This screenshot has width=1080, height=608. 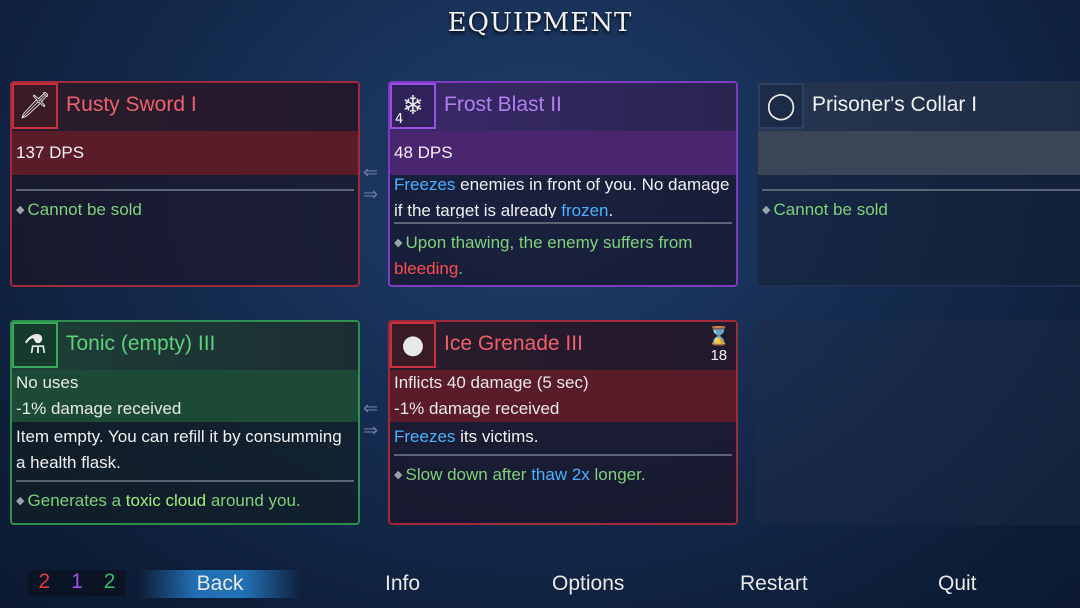 I want to click on card-header: 🗡 Rusty Sword I, so click(x=185, y=107).